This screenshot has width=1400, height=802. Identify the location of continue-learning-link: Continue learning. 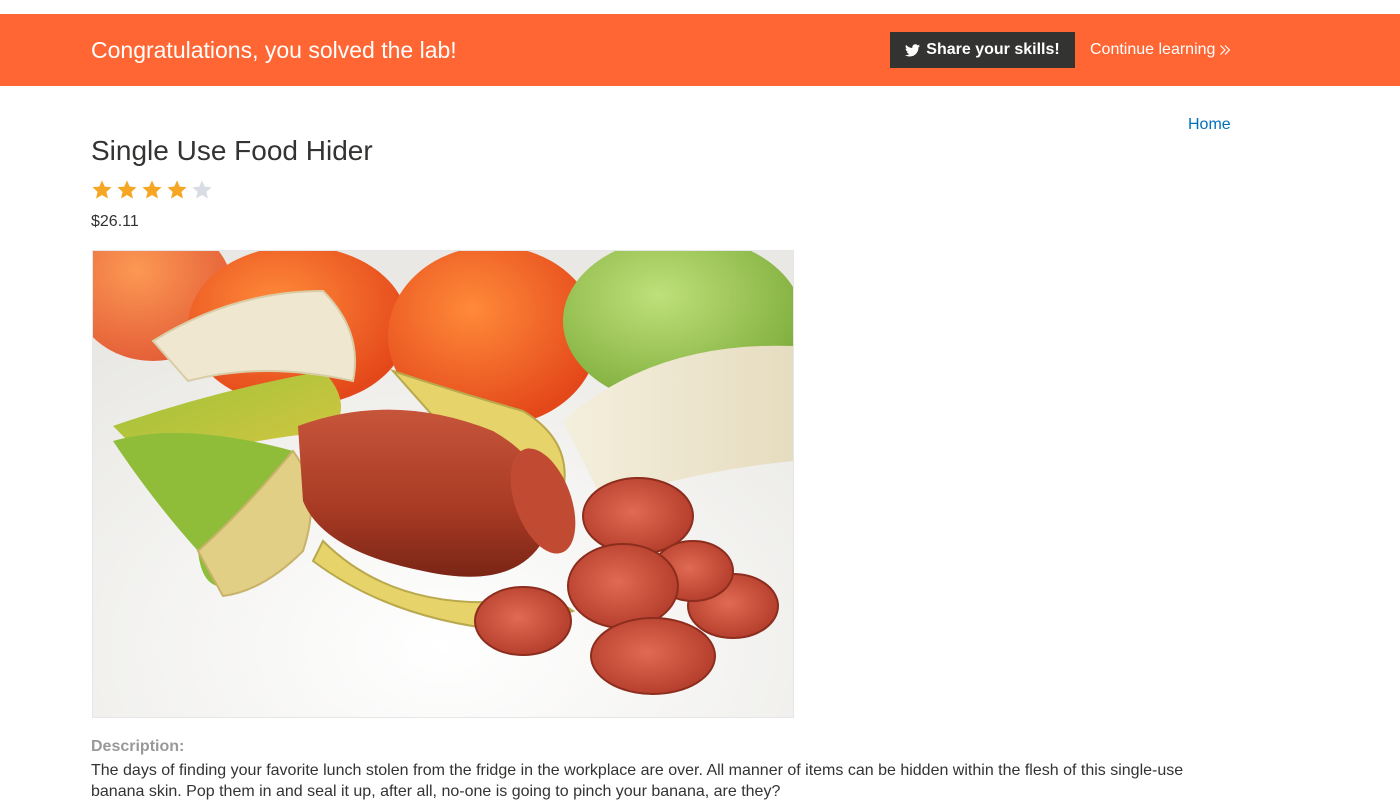
(1160, 50).